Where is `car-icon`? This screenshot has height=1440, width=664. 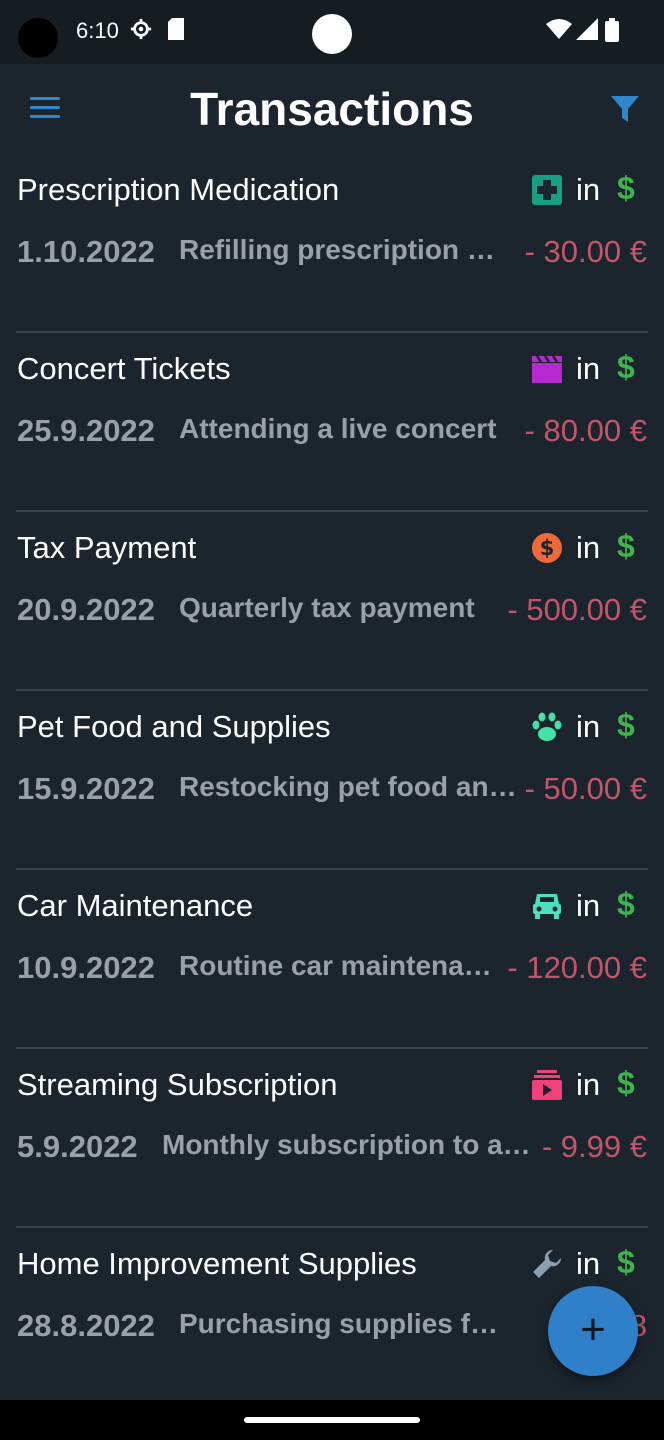 car-icon is located at coordinates (547, 906).